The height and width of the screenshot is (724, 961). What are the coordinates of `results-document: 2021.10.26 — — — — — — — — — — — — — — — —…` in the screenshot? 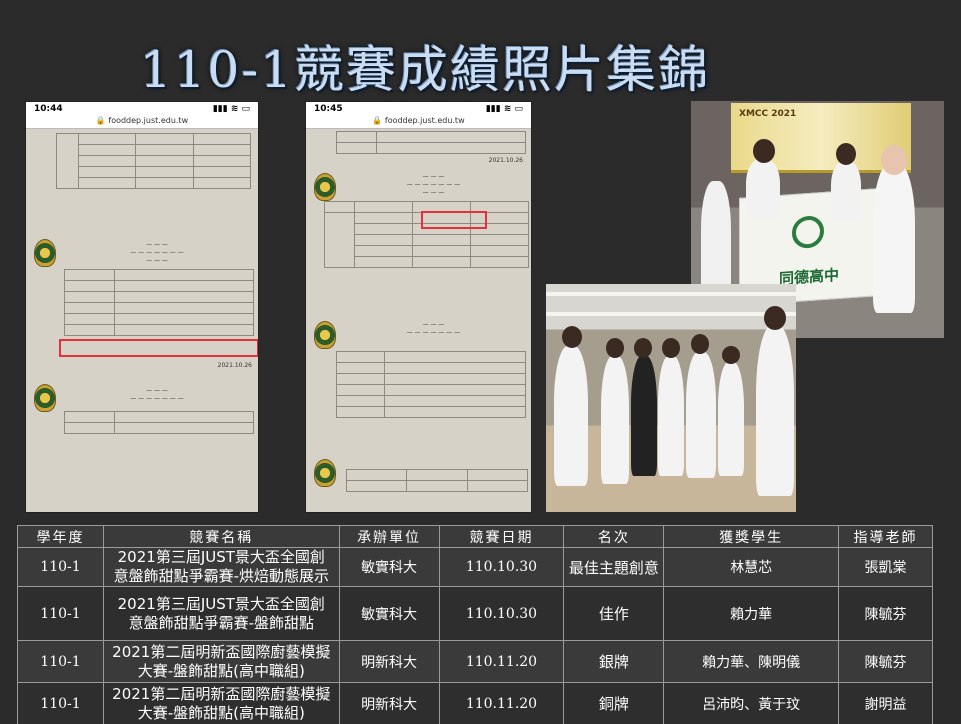 It's located at (418, 320).